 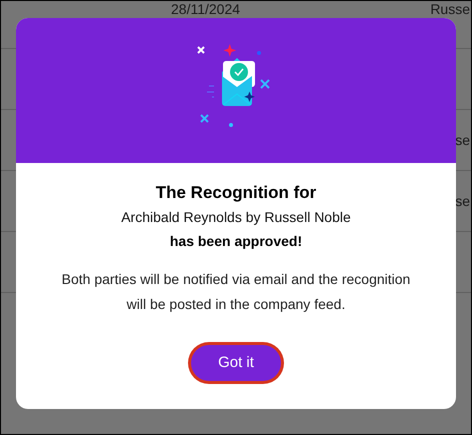 What do you see at coordinates (236, 363) in the screenshot?
I see `got-it-button: Got it` at bounding box center [236, 363].